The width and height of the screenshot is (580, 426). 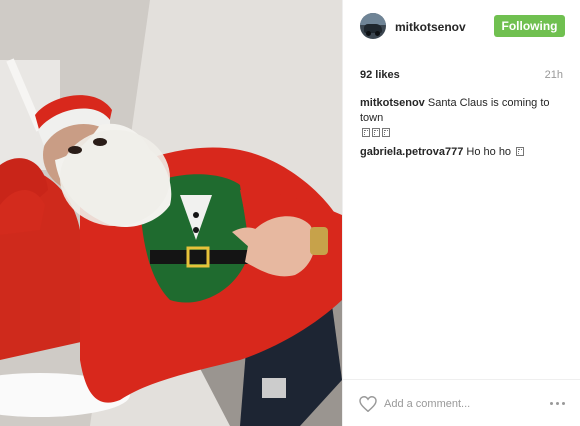 What do you see at coordinates (554, 75) in the screenshot?
I see `post-time: 21h` at bounding box center [554, 75].